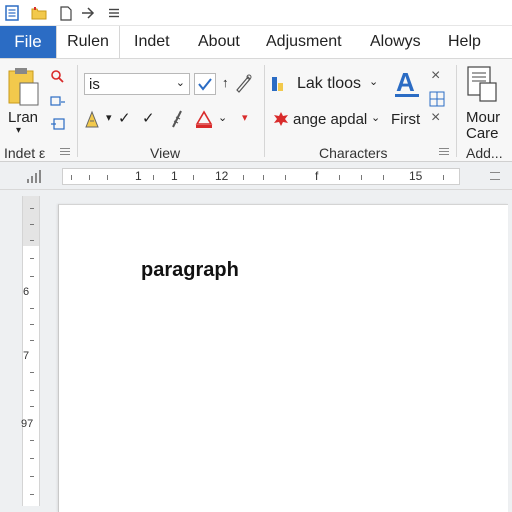 Image resolution: width=512 pixels, height=512 pixels. What do you see at coordinates (280, 86) in the screenshot?
I see `bar-chart-icon` at bounding box center [280, 86].